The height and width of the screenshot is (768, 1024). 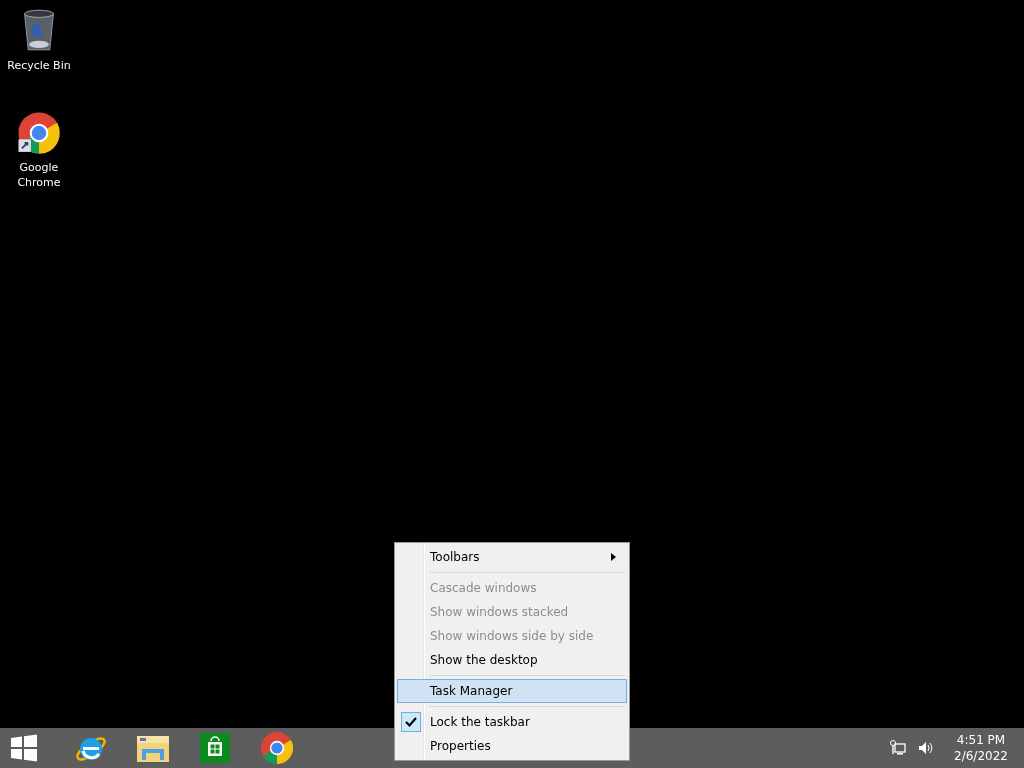 What do you see at coordinates (898, 748) in the screenshot?
I see `network-icon` at bounding box center [898, 748].